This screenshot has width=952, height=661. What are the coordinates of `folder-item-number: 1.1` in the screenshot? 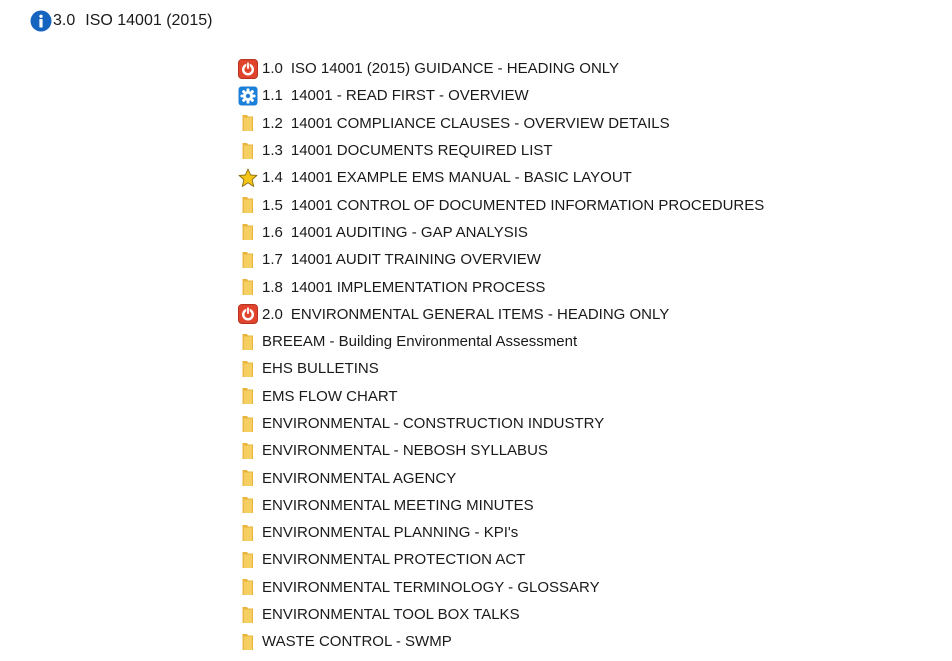 It's located at (272, 96).